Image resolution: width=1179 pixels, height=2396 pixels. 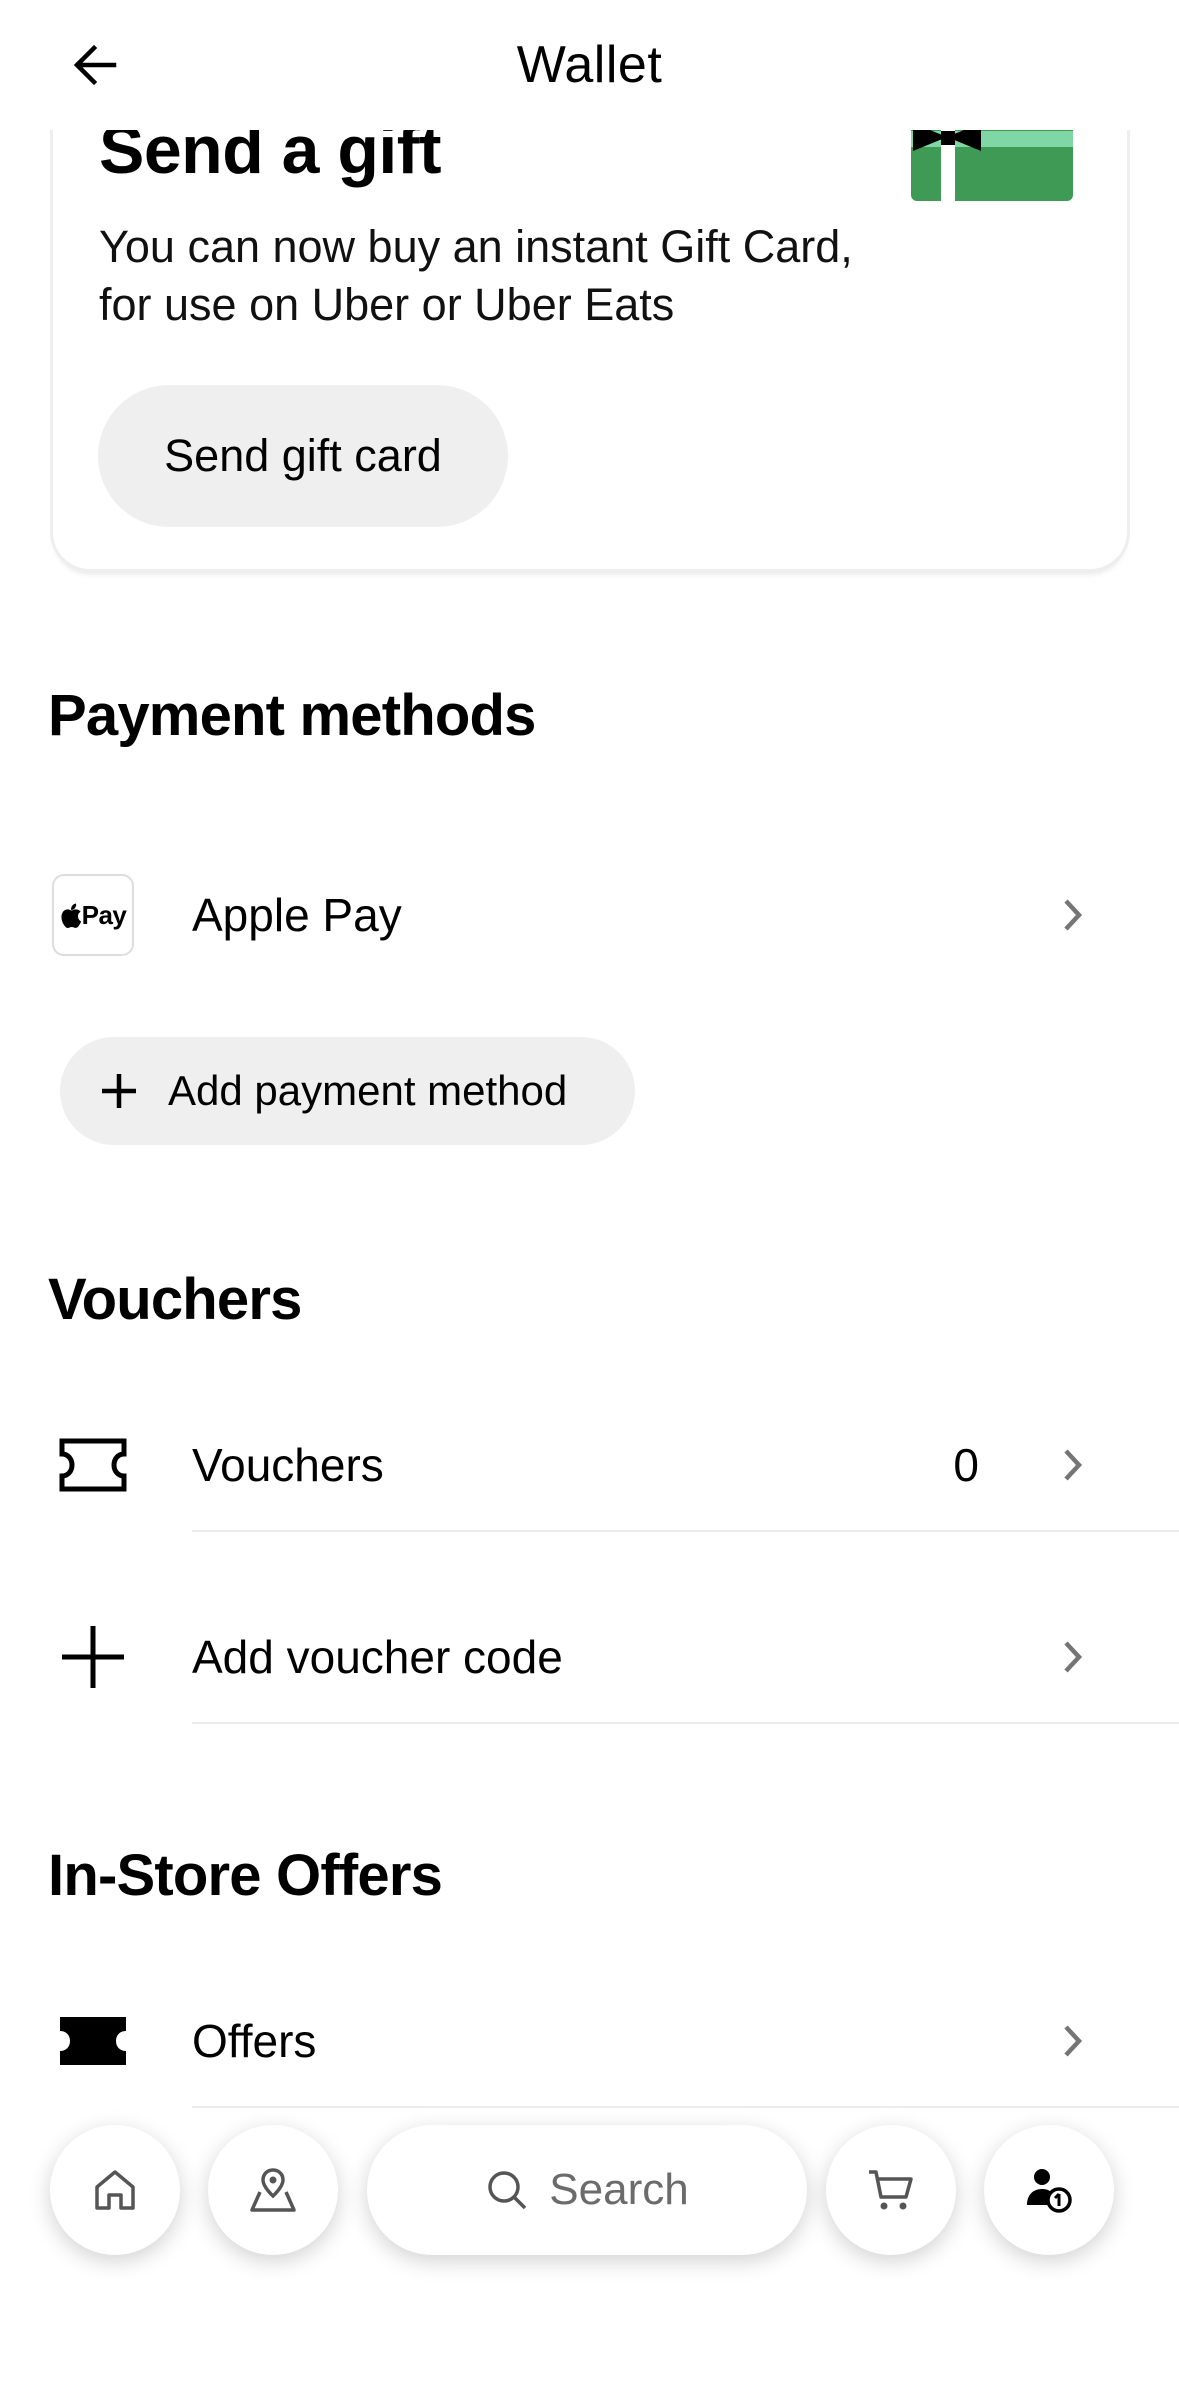 I want to click on home-icon, so click(x=115, y=2190).